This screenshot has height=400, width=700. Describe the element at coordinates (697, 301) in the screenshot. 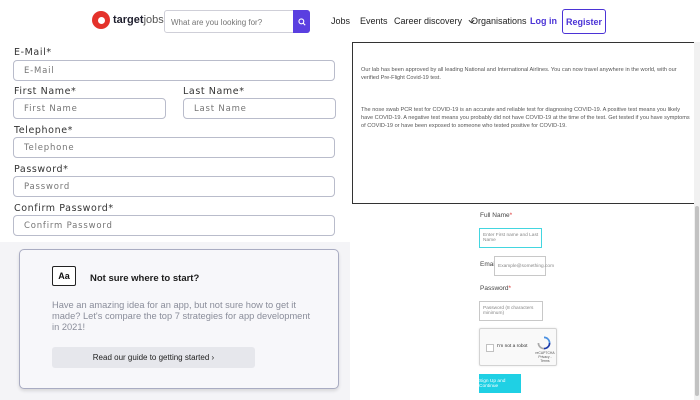

I see `scrollbar-thumb` at that location.